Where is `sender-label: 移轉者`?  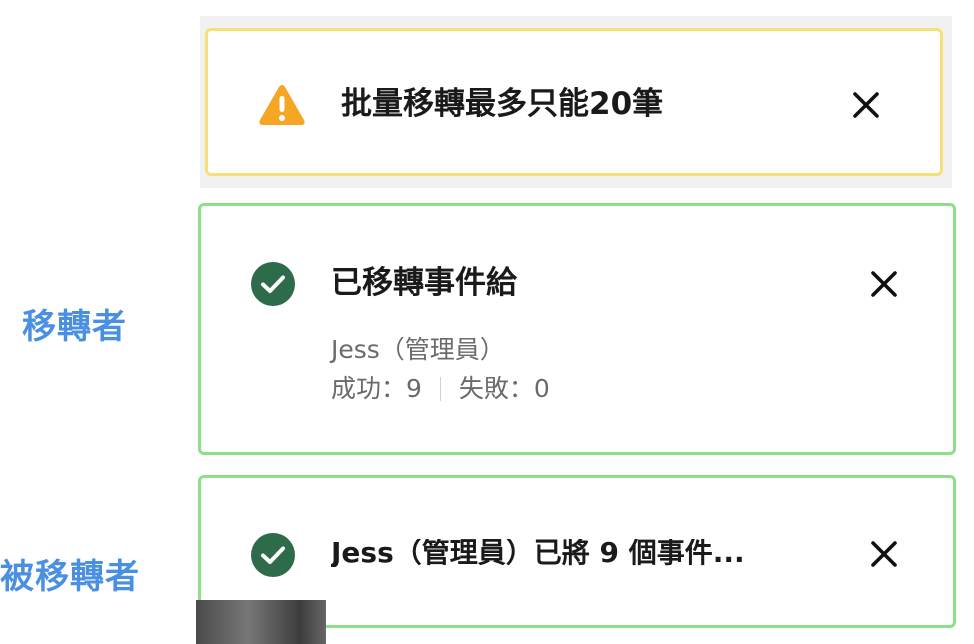
sender-label: 移轉者 is located at coordinates (74, 327).